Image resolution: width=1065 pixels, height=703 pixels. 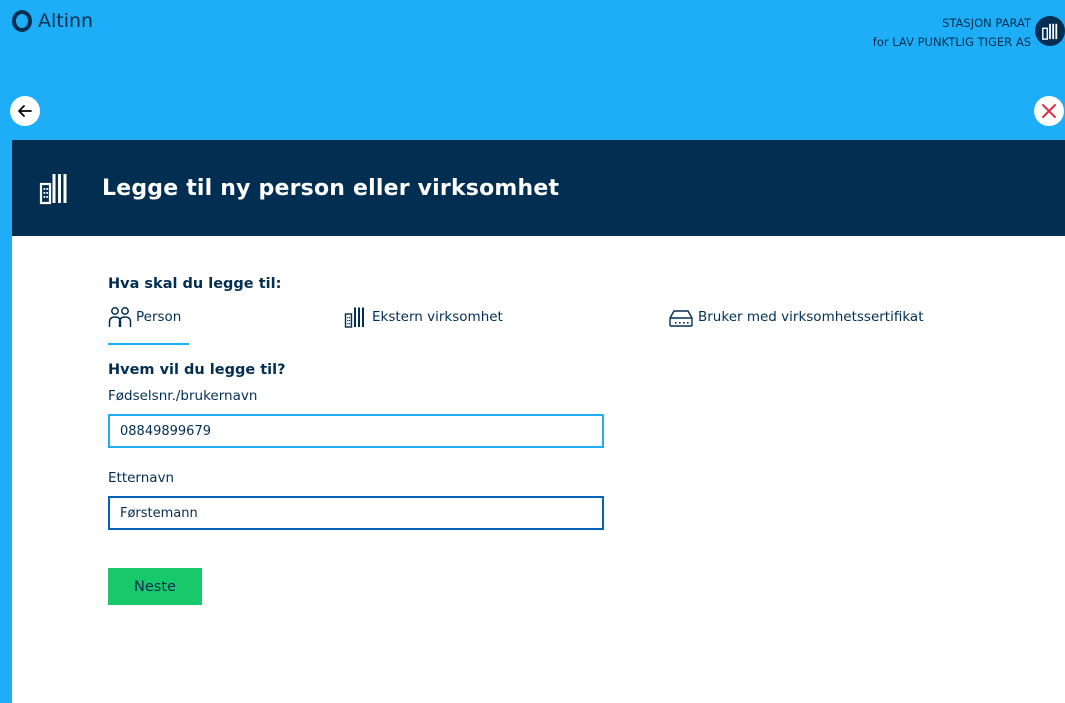 What do you see at coordinates (197, 370) in the screenshot?
I see `who-to-add-label: Hvem vil du legge til?` at bounding box center [197, 370].